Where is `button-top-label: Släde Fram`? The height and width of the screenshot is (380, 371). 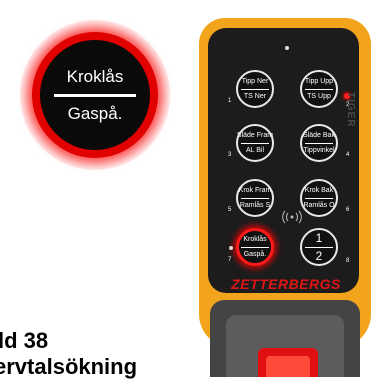
button-top-label: Släde Fram is located at coordinates (255, 135).